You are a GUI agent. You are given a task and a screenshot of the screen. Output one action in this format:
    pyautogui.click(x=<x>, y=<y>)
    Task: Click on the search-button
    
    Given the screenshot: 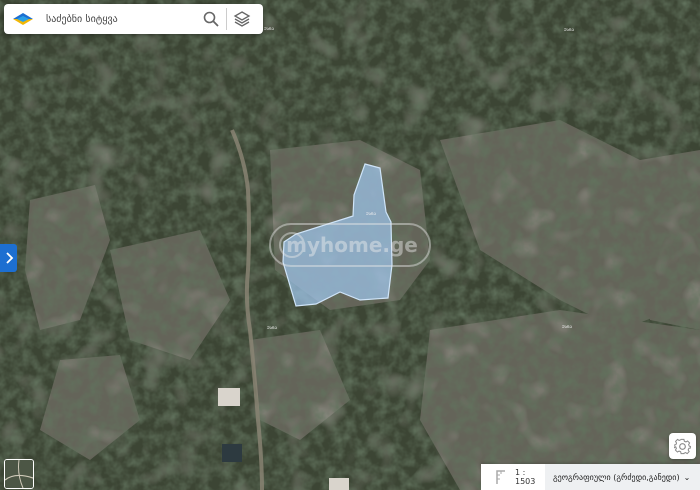 What is the action you would take?
    pyautogui.click(x=211, y=19)
    